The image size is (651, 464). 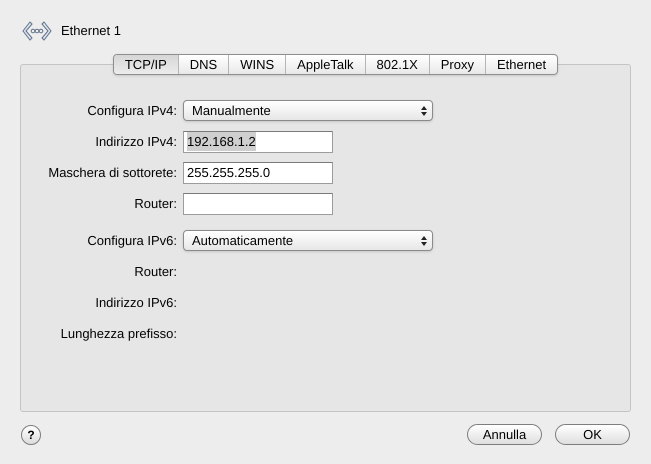 What do you see at coordinates (308, 240) in the screenshot?
I see `popup-menu: Automaticamente` at bounding box center [308, 240].